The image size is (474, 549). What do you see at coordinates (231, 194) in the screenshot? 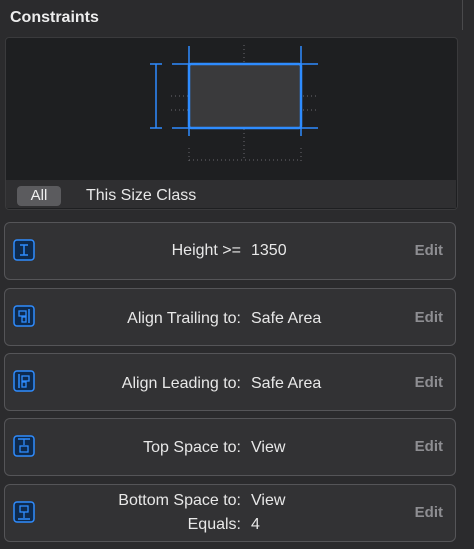
I see `size-class-bar: All This Size Class` at bounding box center [231, 194].